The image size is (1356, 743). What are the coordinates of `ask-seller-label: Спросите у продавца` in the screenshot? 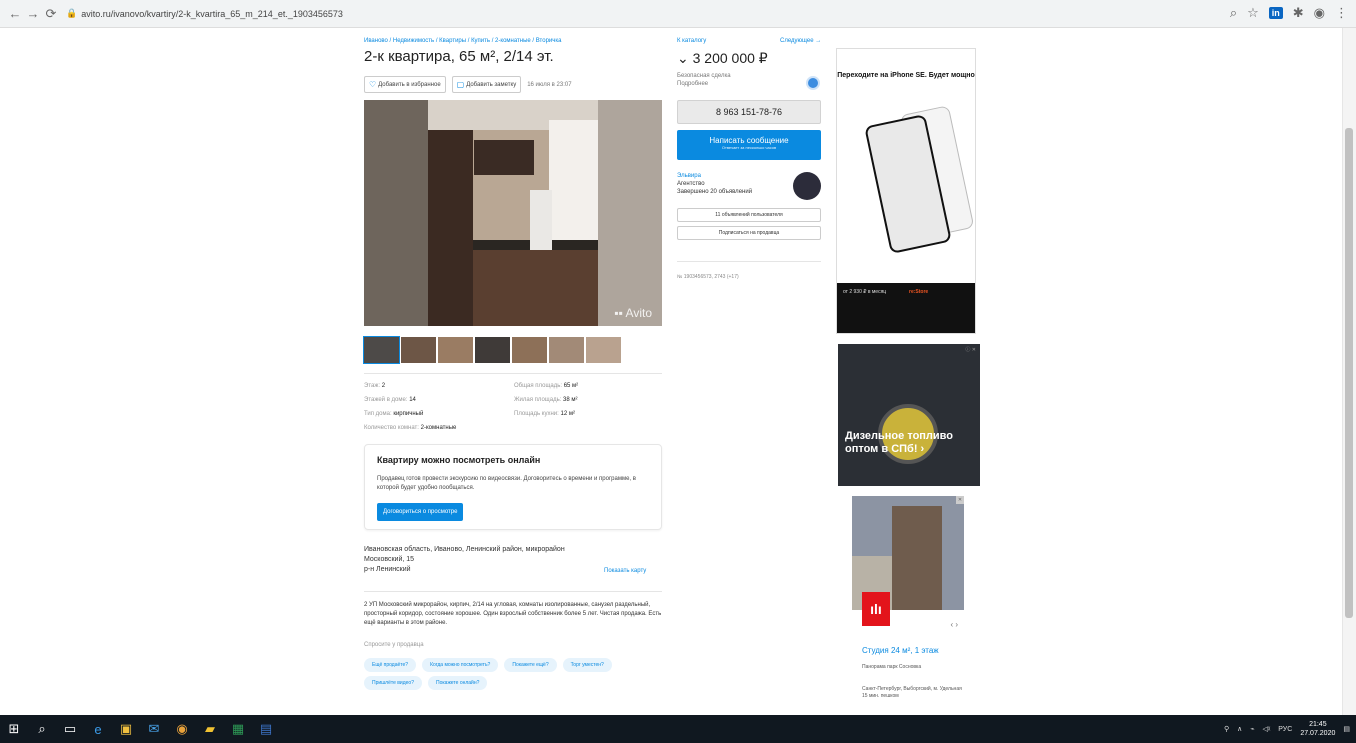 It's located at (394, 645).